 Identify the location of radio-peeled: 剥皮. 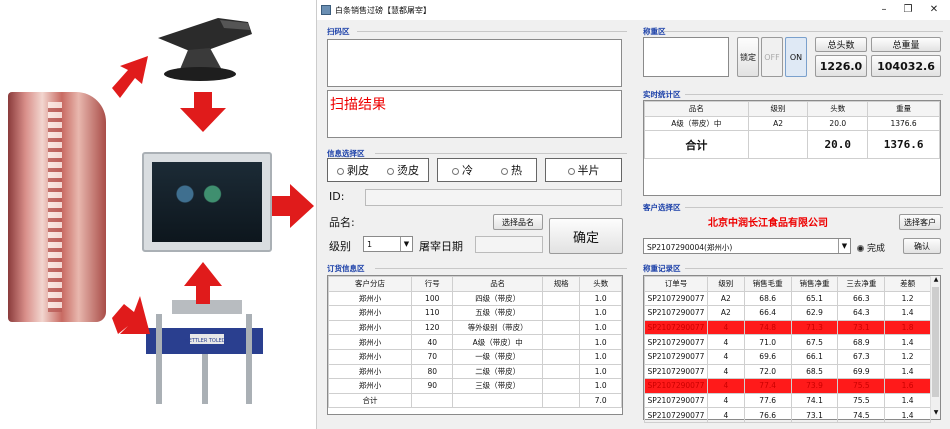
(353, 170).